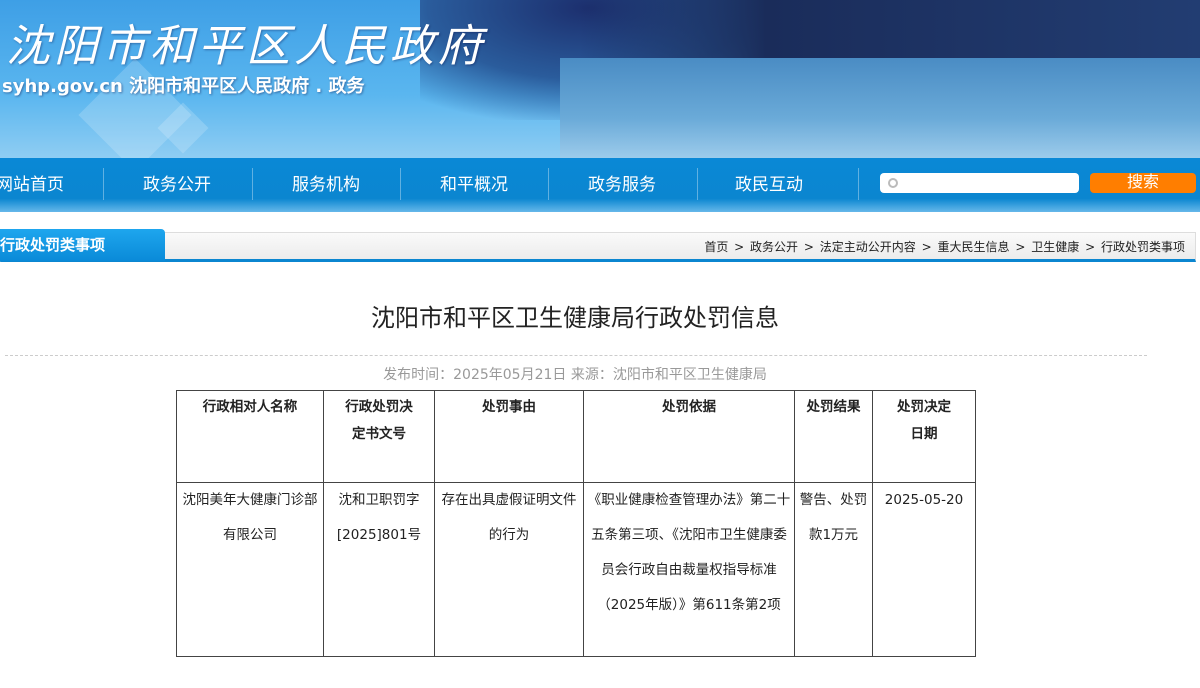  Describe the element at coordinates (250, 436) in the screenshot. I see `header-cell: 行政相对人名称` at that location.